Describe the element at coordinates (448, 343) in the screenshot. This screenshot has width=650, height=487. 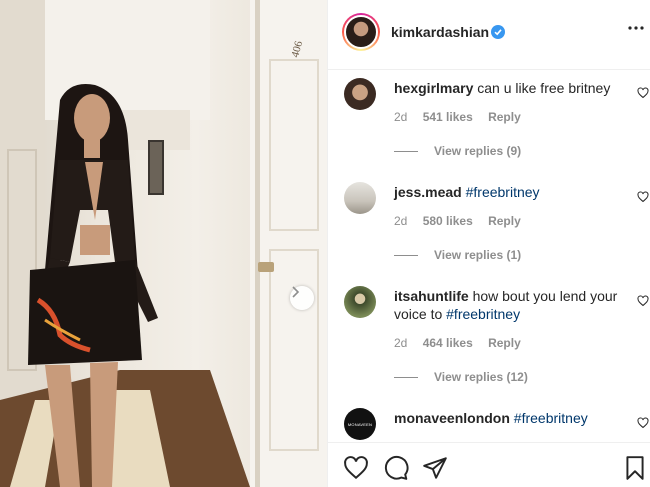
I see `comment-likes: 464 likes` at that location.